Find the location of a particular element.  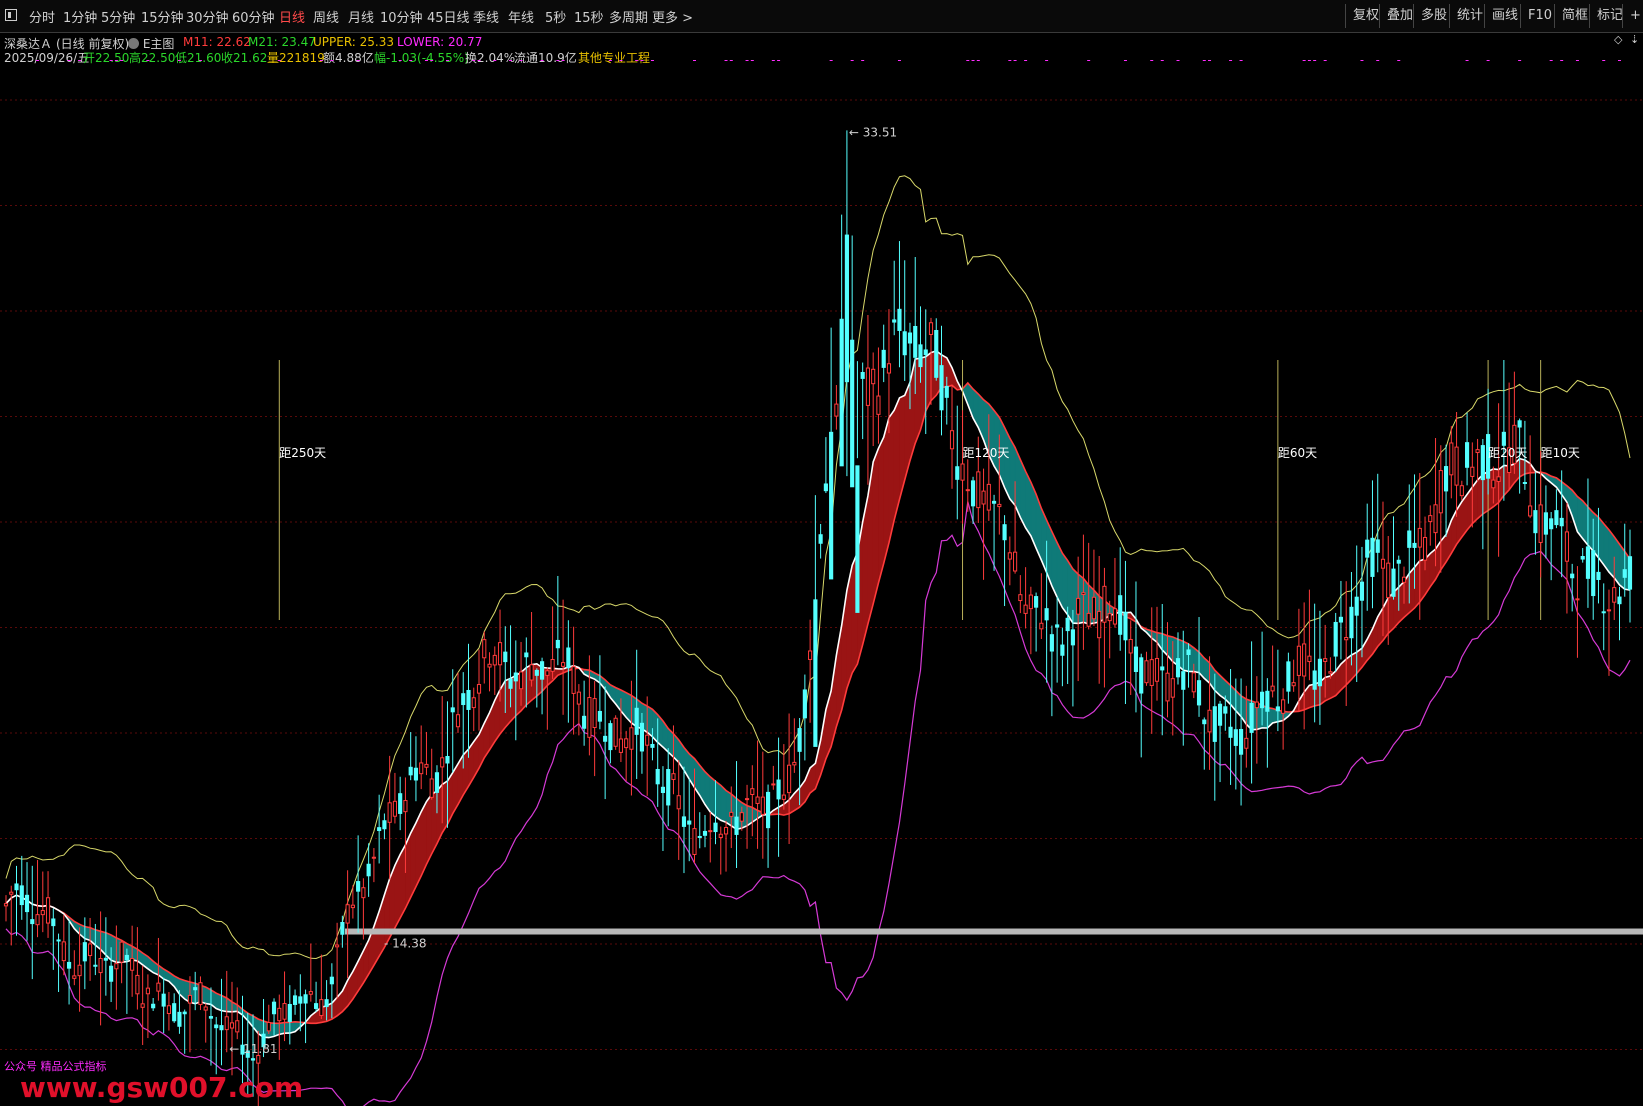

period-tab: 45日线 is located at coordinates (448, 16).